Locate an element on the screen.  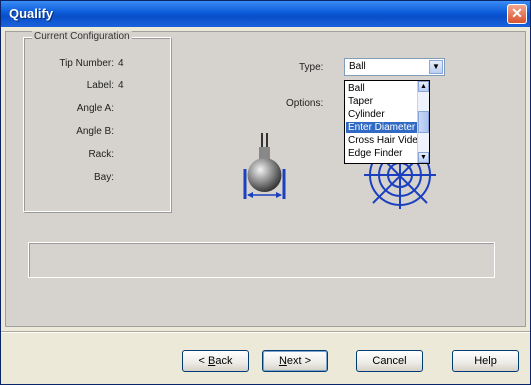
help-button: Help is located at coordinates (485, 361).